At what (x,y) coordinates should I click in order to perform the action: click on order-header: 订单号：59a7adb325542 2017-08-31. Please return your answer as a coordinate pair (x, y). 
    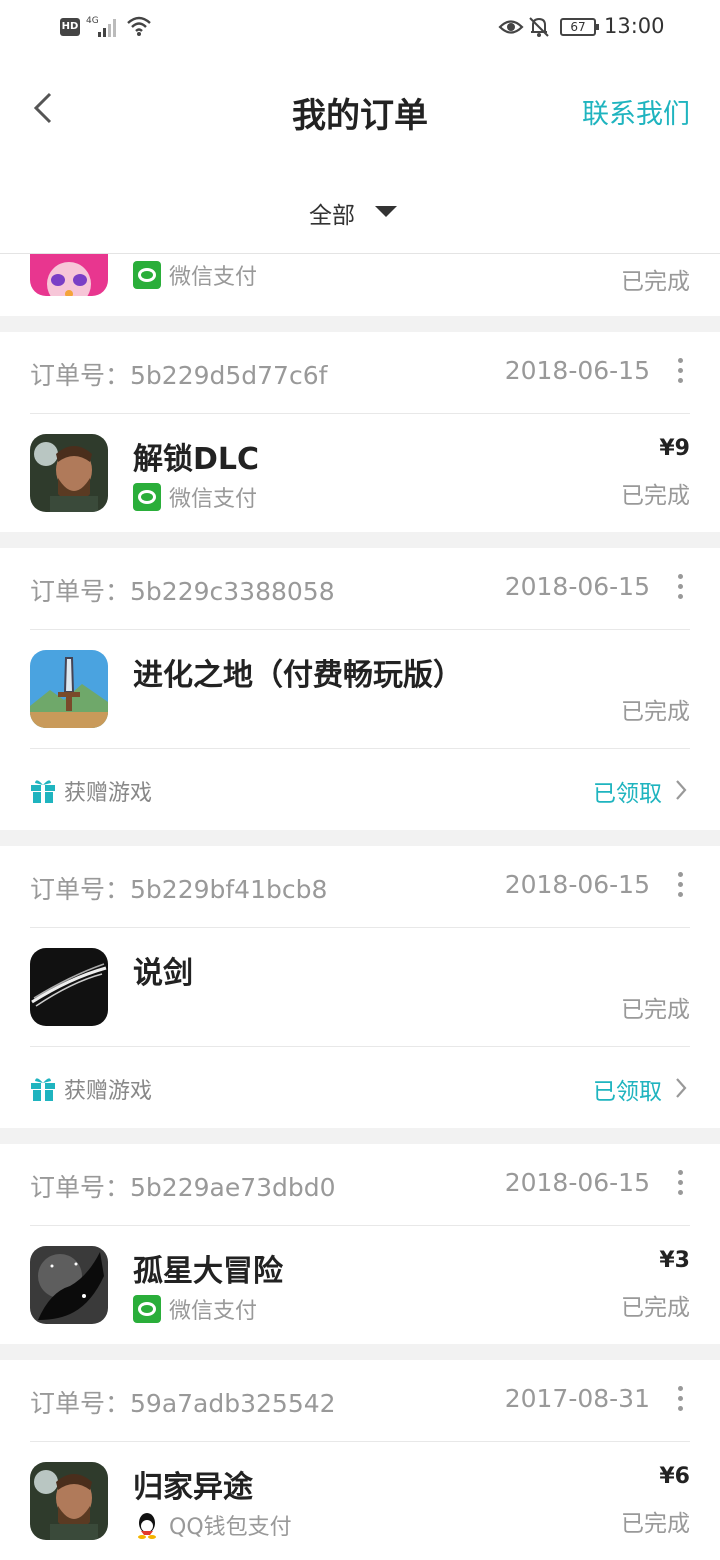
    Looking at the image, I should click on (360, 1401).